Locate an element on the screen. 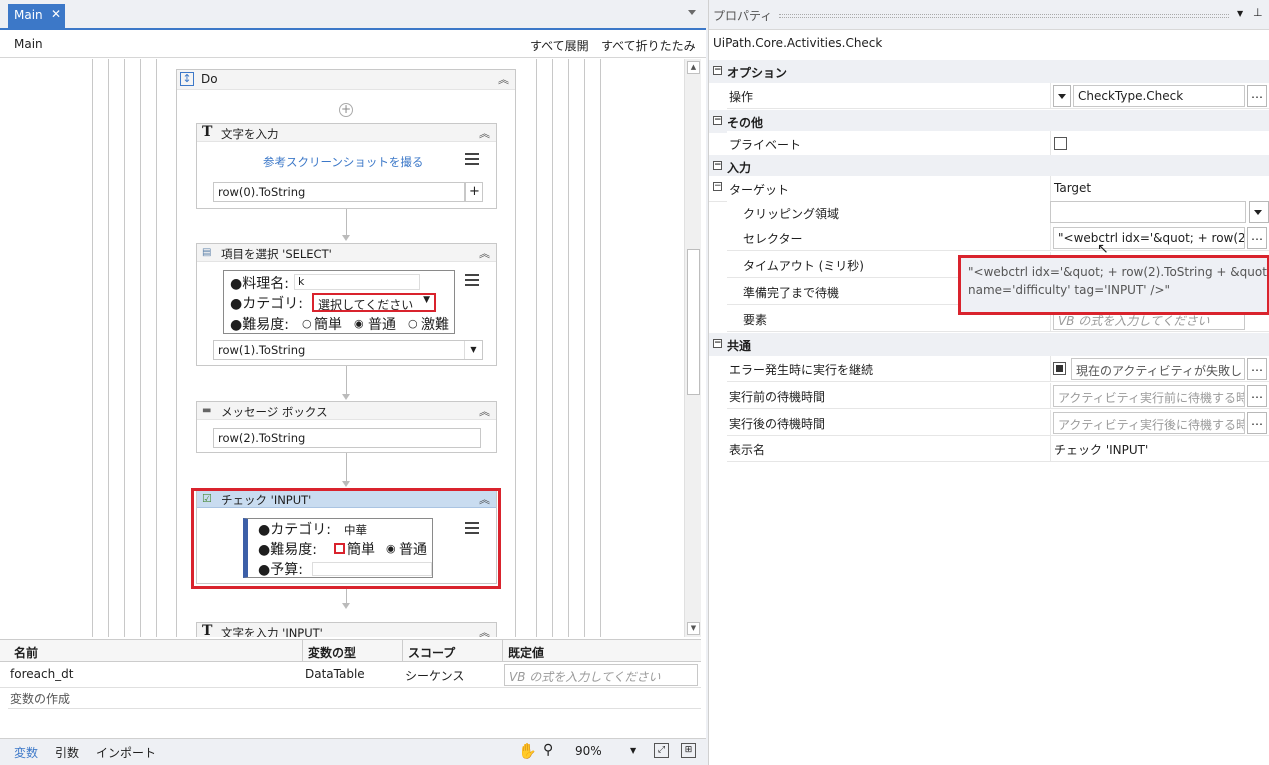  zoom-icon: ⚲ is located at coordinates (548, 750).